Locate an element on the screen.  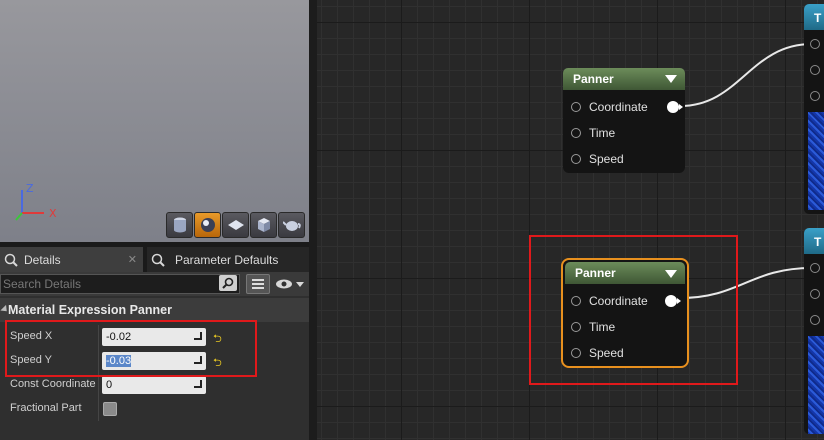
panner-node-1: Panner Coordinate Time Speed is located at coordinates (624, 120).